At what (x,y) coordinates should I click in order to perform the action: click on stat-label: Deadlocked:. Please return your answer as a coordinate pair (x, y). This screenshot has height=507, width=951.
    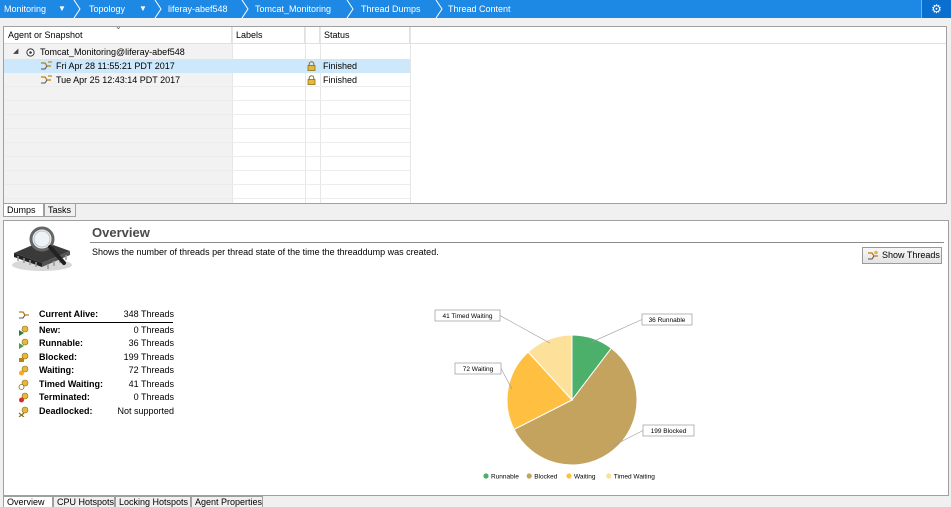
    Looking at the image, I should click on (66, 411).